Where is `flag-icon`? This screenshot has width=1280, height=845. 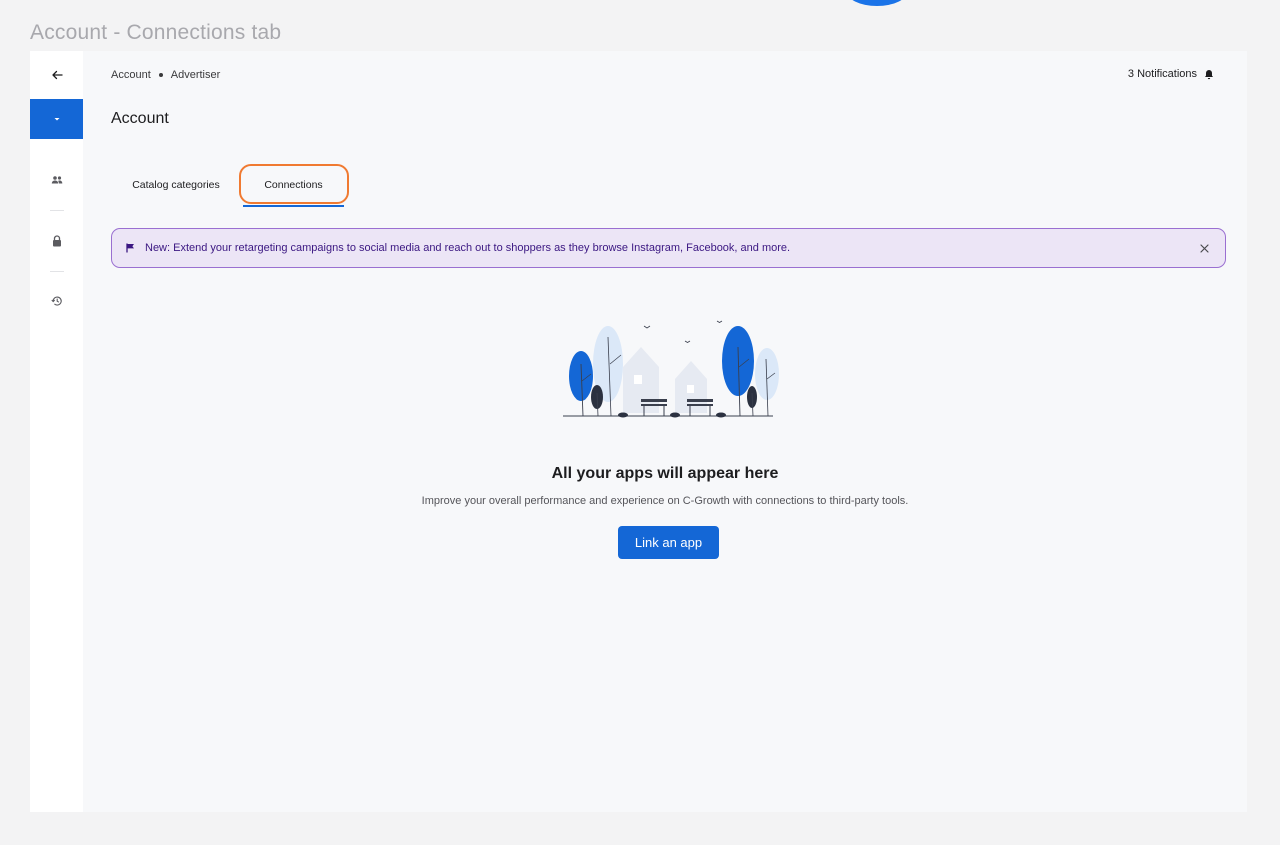 flag-icon is located at coordinates (130, 248).